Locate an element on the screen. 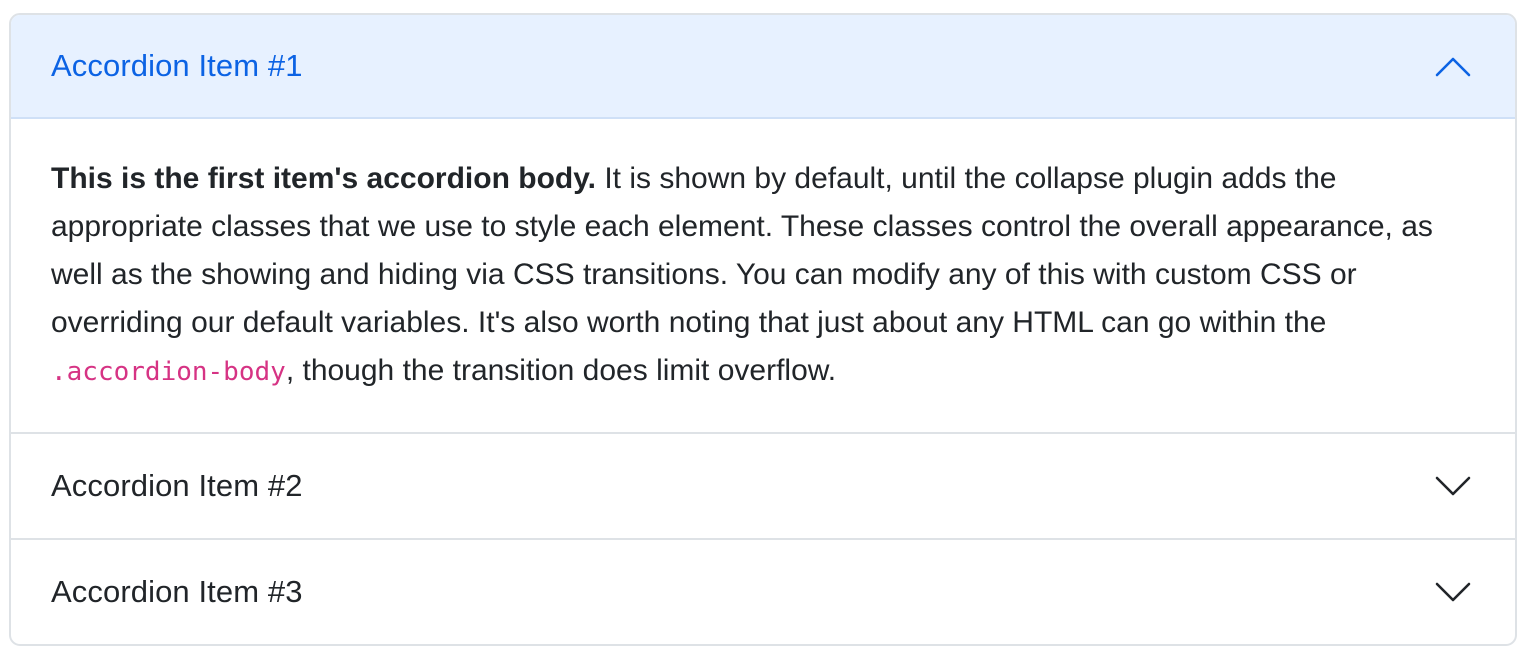  accordion-body-strong: This is the first item's accordion body. is located at coordinates (324, 178).